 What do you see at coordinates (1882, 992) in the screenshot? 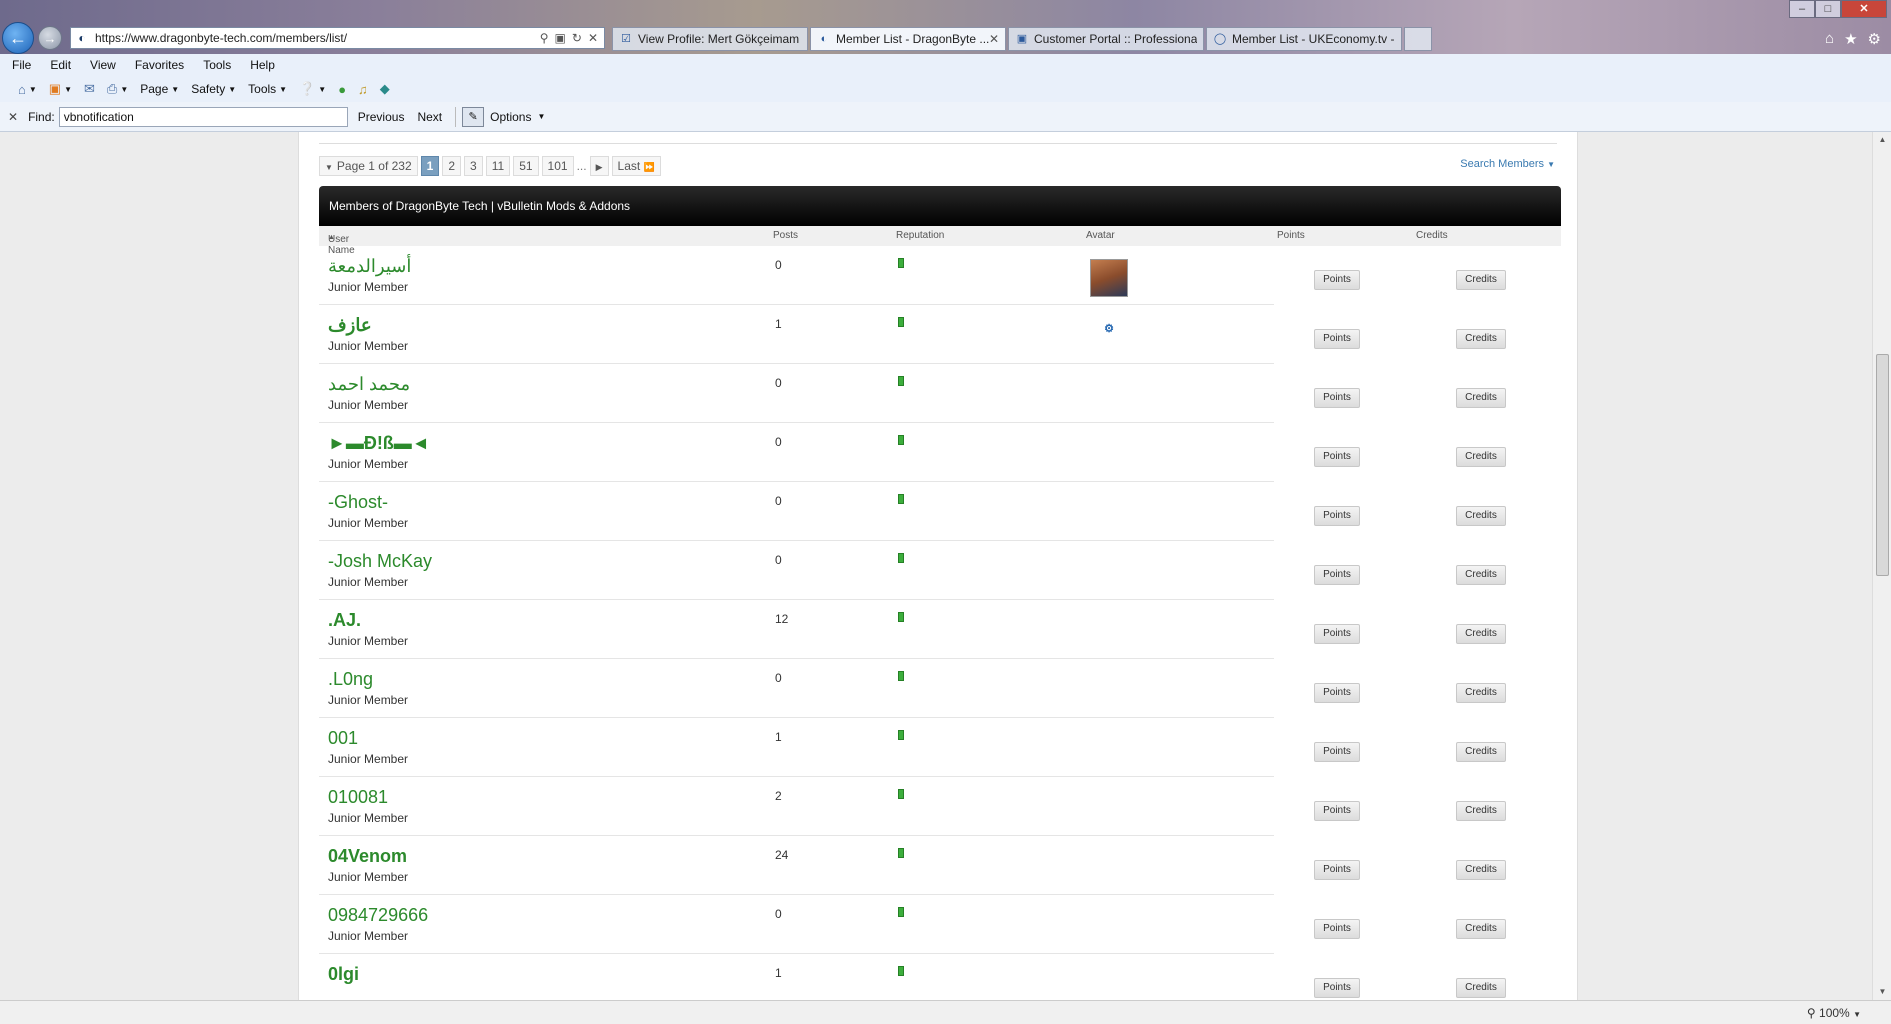
I see `scroll-down-icon: ▼` at bounding box center [1882, 992].